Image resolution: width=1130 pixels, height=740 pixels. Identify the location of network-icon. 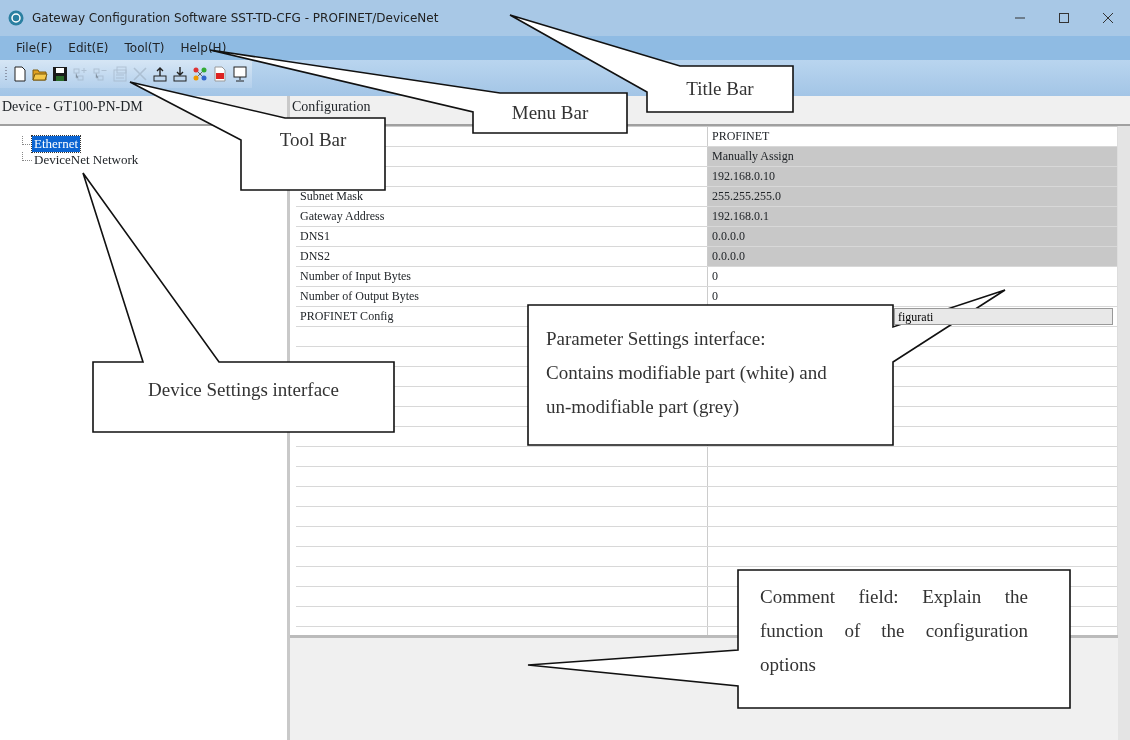
(200, 74).